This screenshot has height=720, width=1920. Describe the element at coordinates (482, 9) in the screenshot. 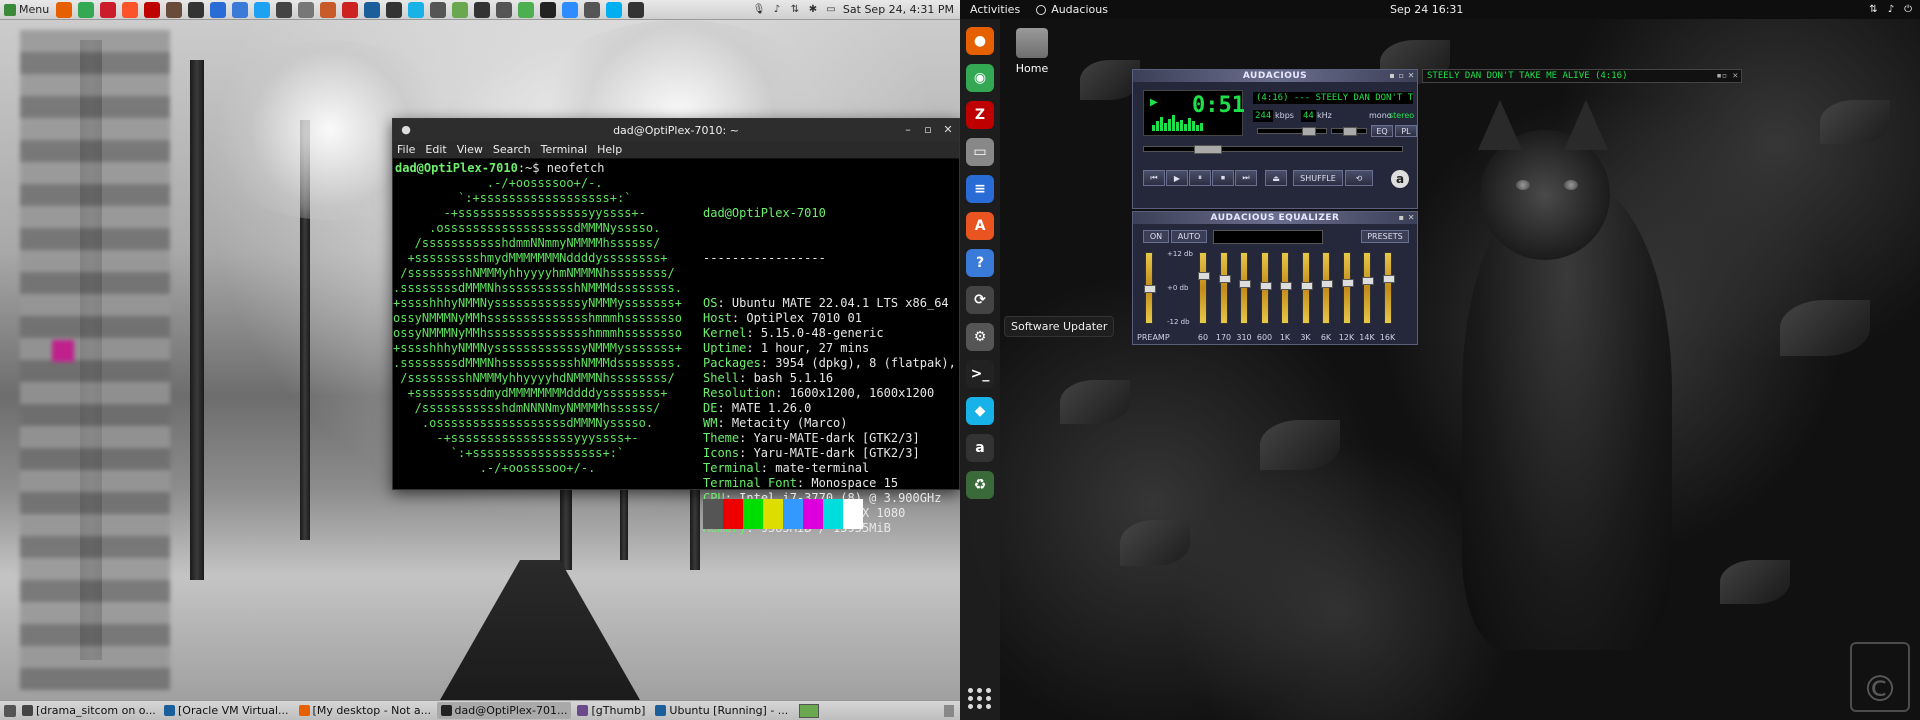

I see `appstore-icon` at that location.